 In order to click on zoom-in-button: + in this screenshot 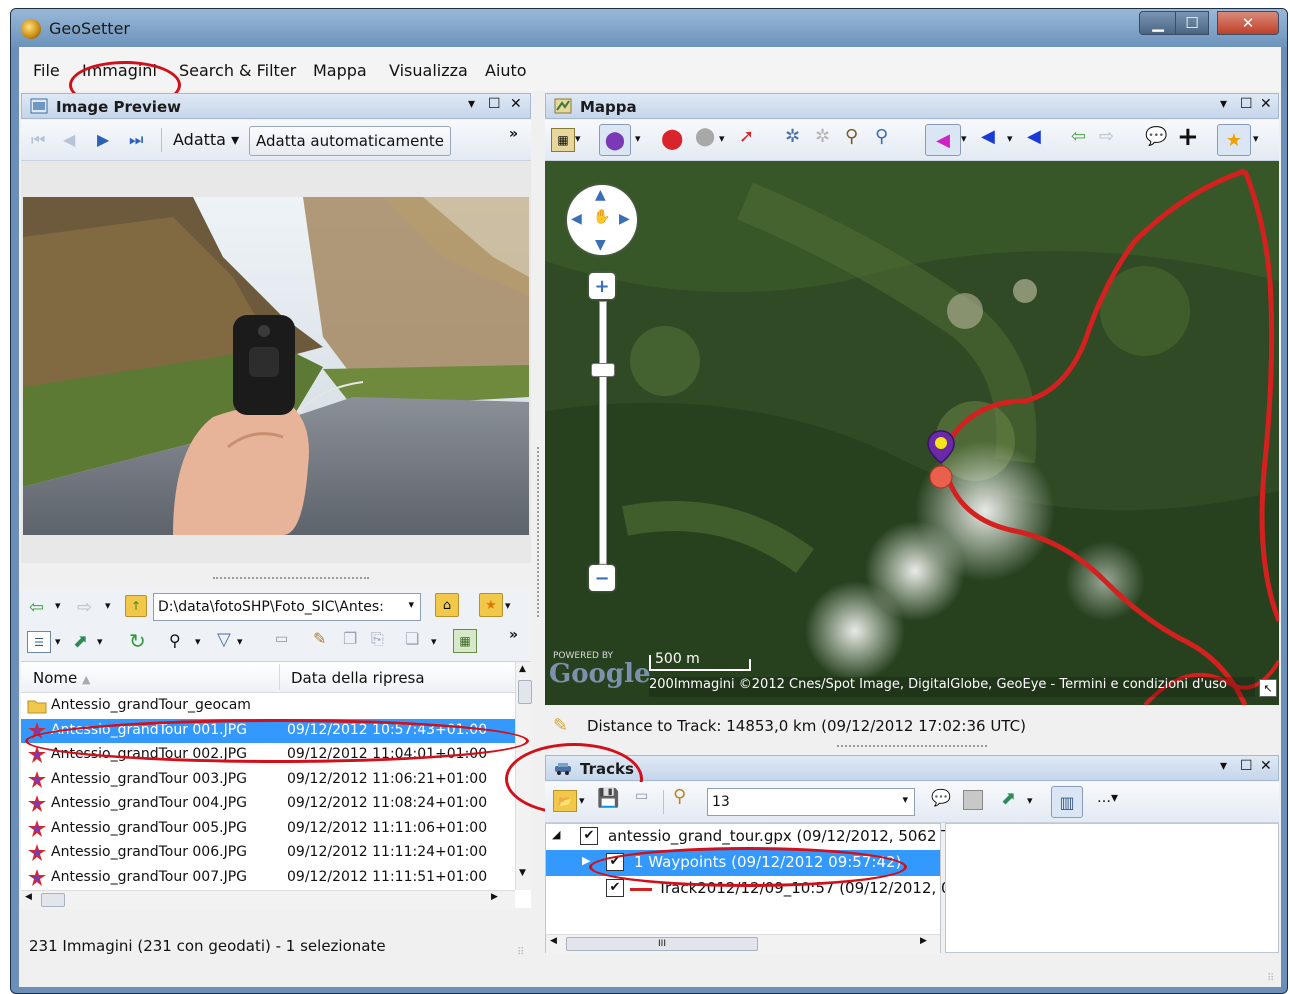, I will do `click(602, 286)`.